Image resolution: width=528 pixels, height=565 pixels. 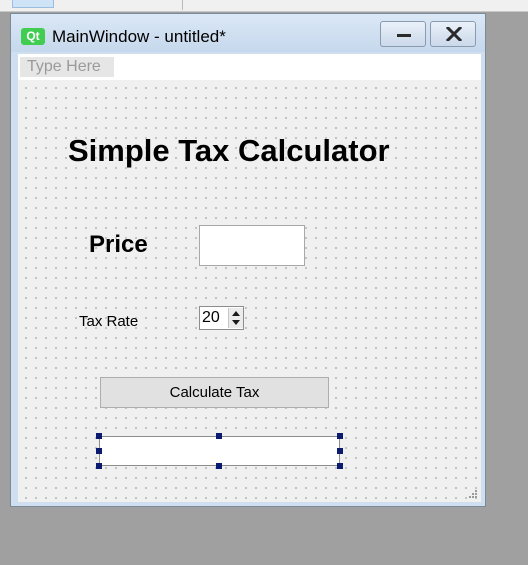 I want to click on arrow-up-icon, so click(x=236, y=313).